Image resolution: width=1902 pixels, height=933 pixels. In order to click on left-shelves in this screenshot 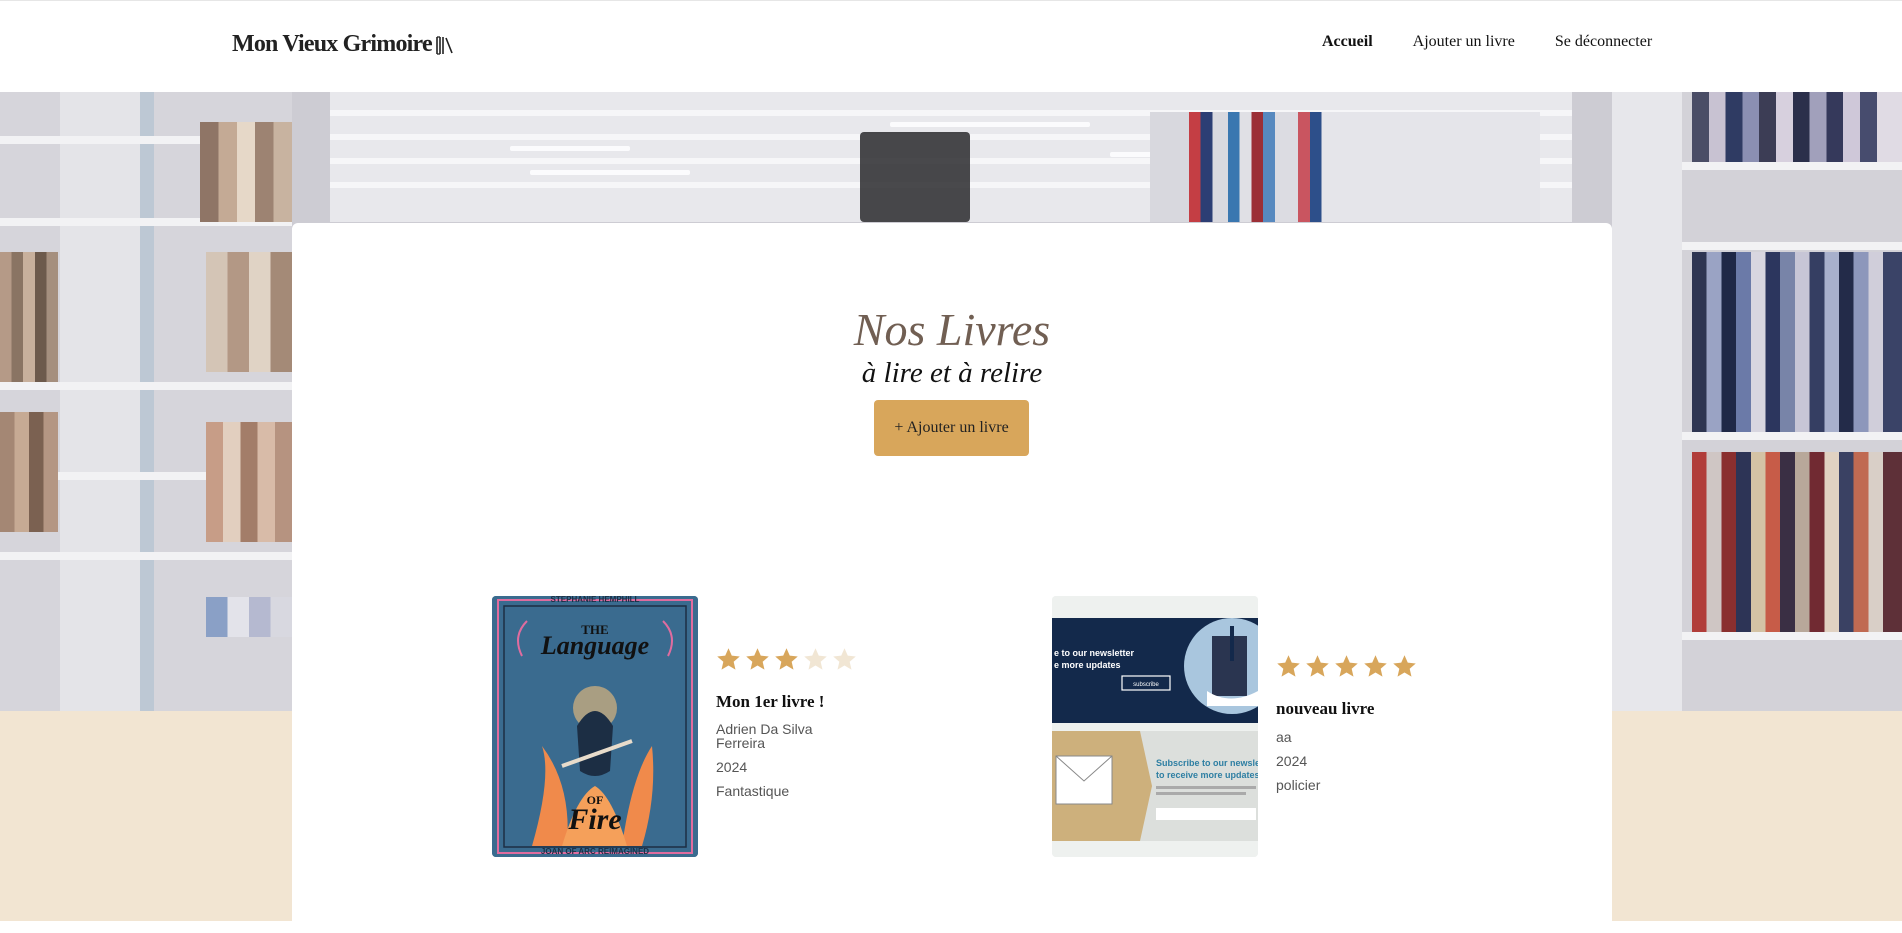, I will do `click(146, 401)`.